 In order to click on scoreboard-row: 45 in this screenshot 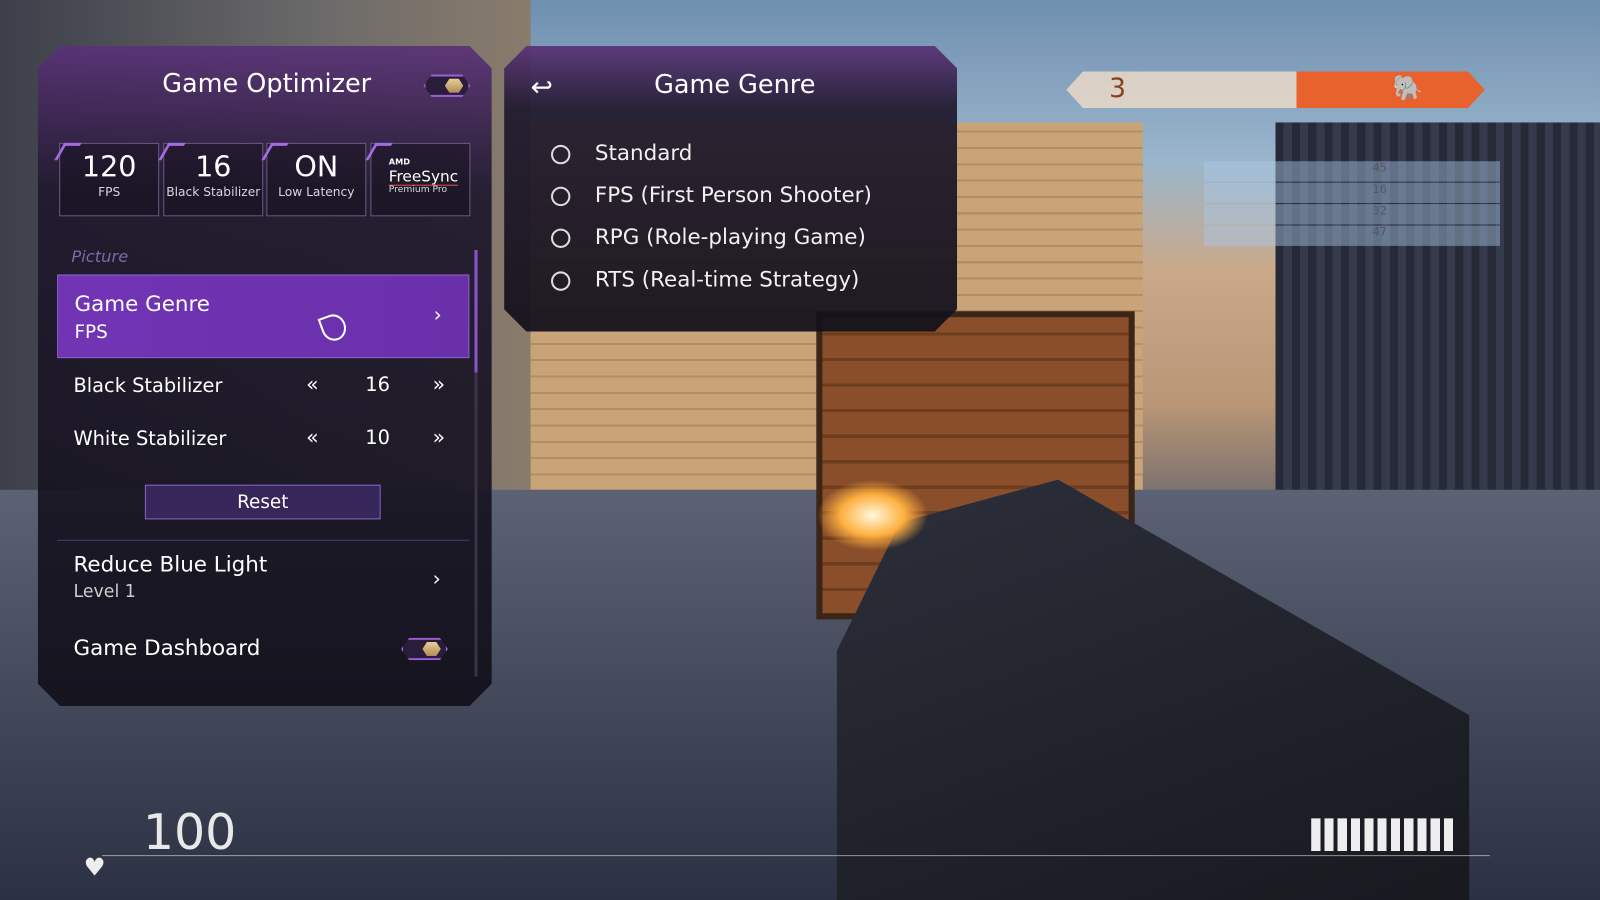, I will do `click(1352, 171)`.